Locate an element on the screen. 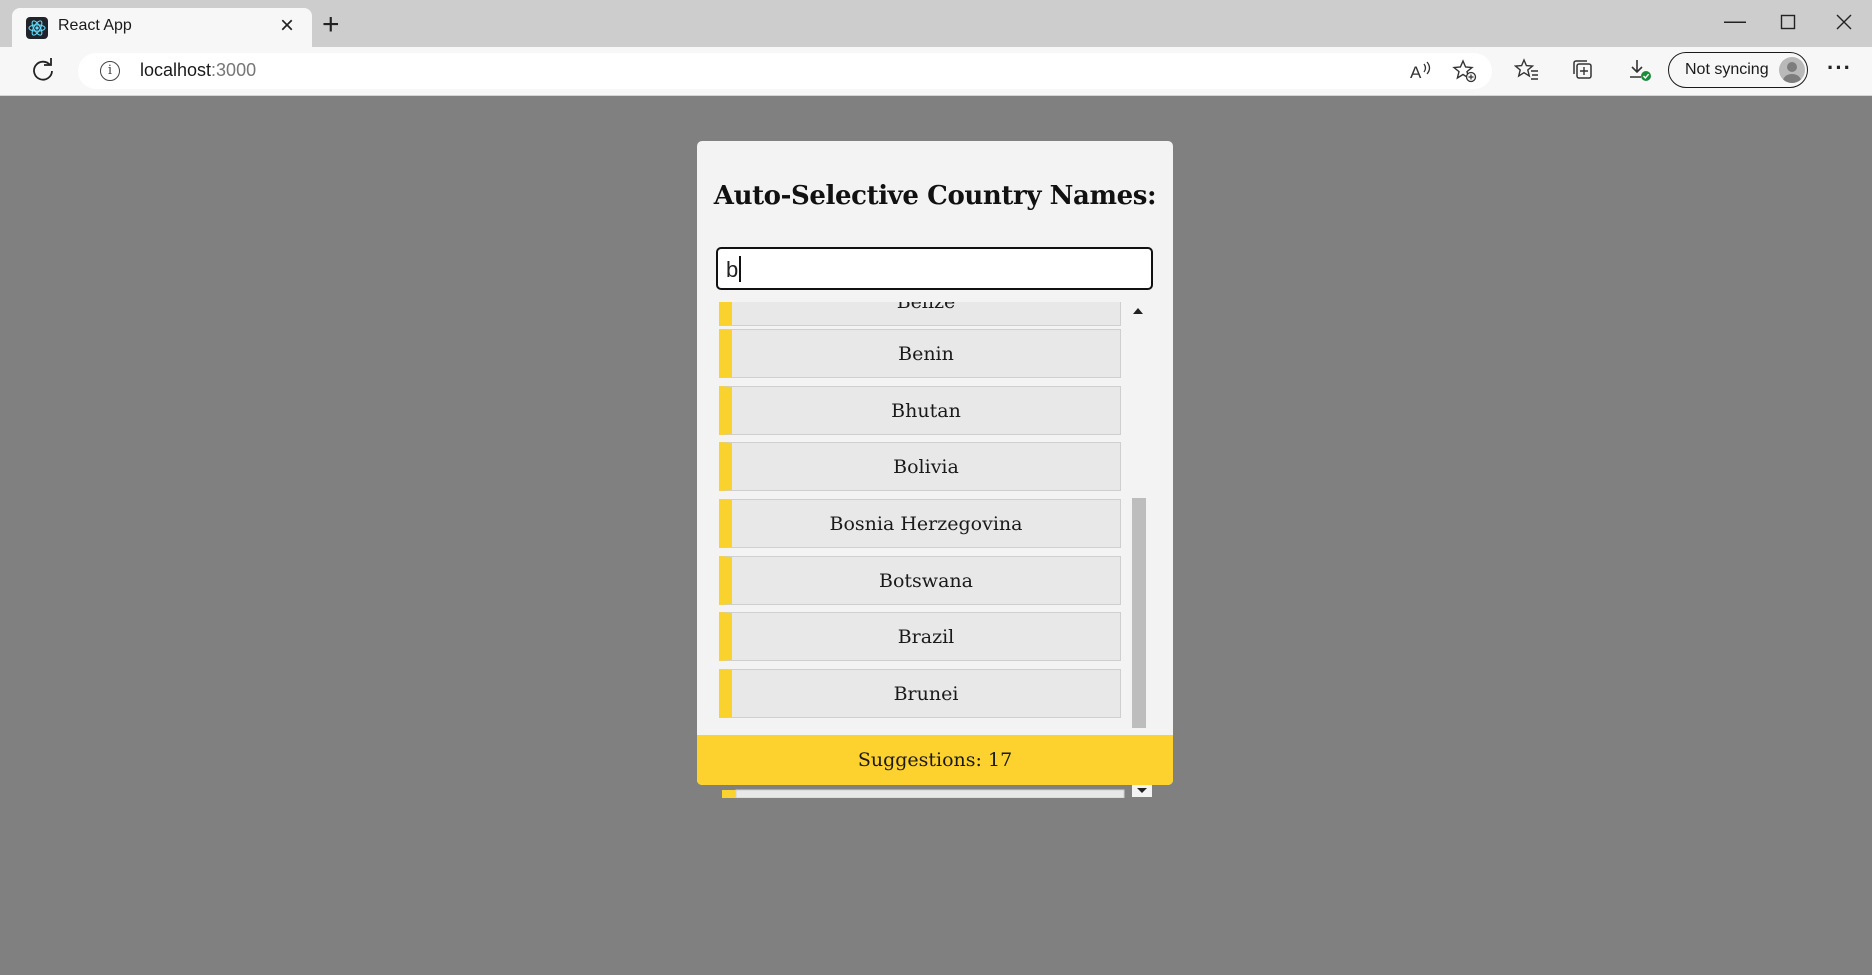 The image size is (1872, 975). svg-text: A is located at coordinates (1416, 72).